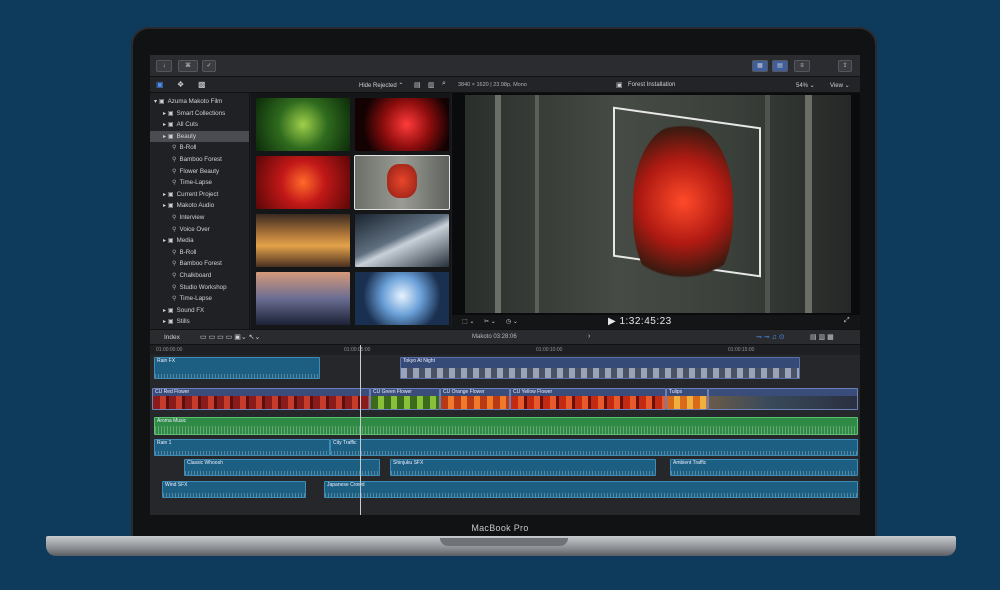  I want to click on zoom-dropdown: 54% ⌄, so click(805, 85).